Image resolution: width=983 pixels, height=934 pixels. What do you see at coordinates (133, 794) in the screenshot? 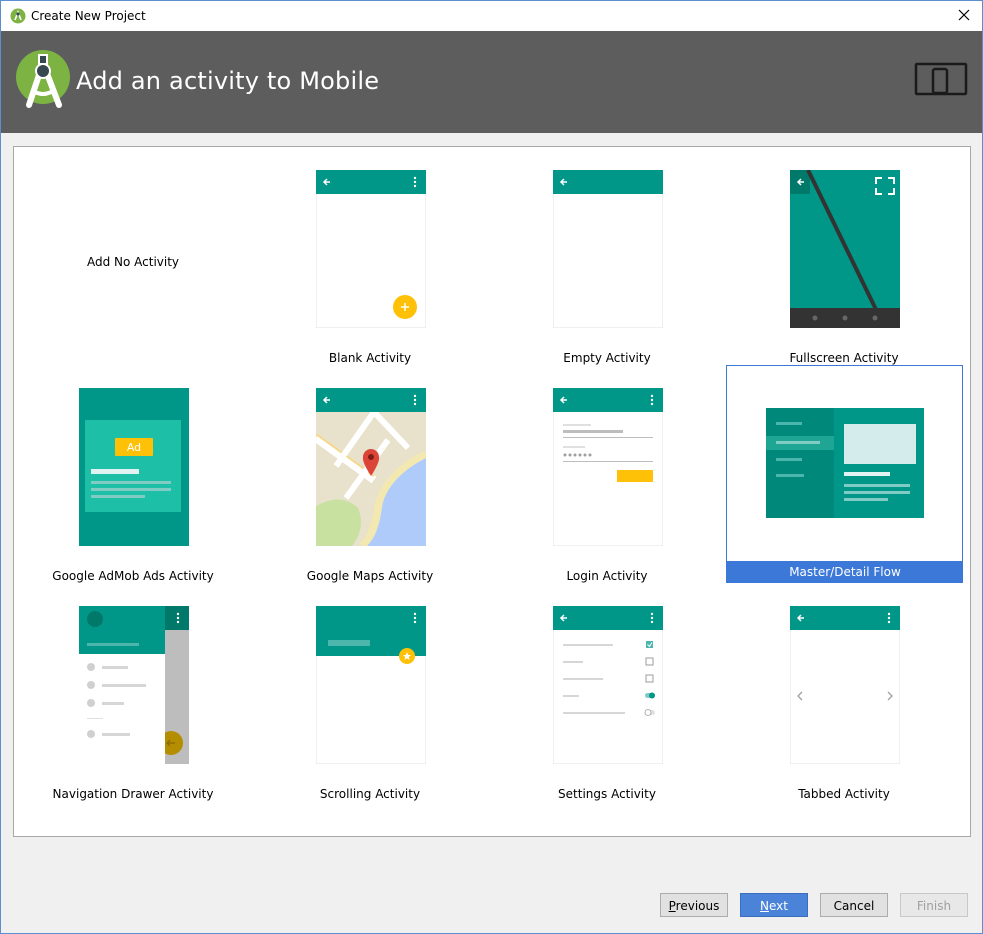
I see `activity-label: Navigation Drawer Activity` at bounding box center [133, 794].